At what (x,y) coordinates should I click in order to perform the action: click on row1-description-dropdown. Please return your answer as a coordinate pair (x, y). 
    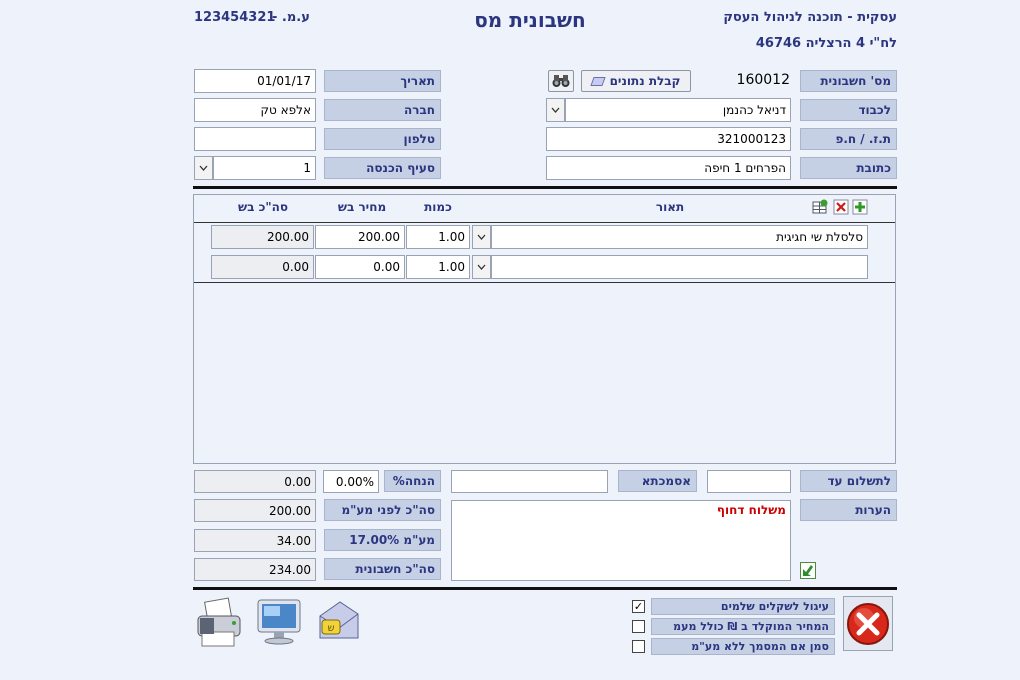
    Looking at the image, I should click on (481, 237).